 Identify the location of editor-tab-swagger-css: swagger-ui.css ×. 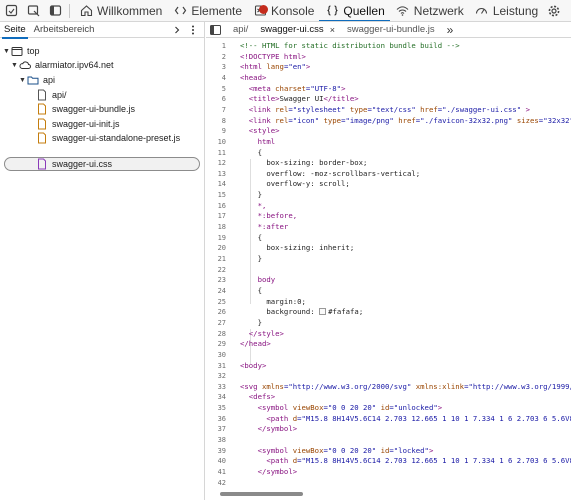
(297, 29).